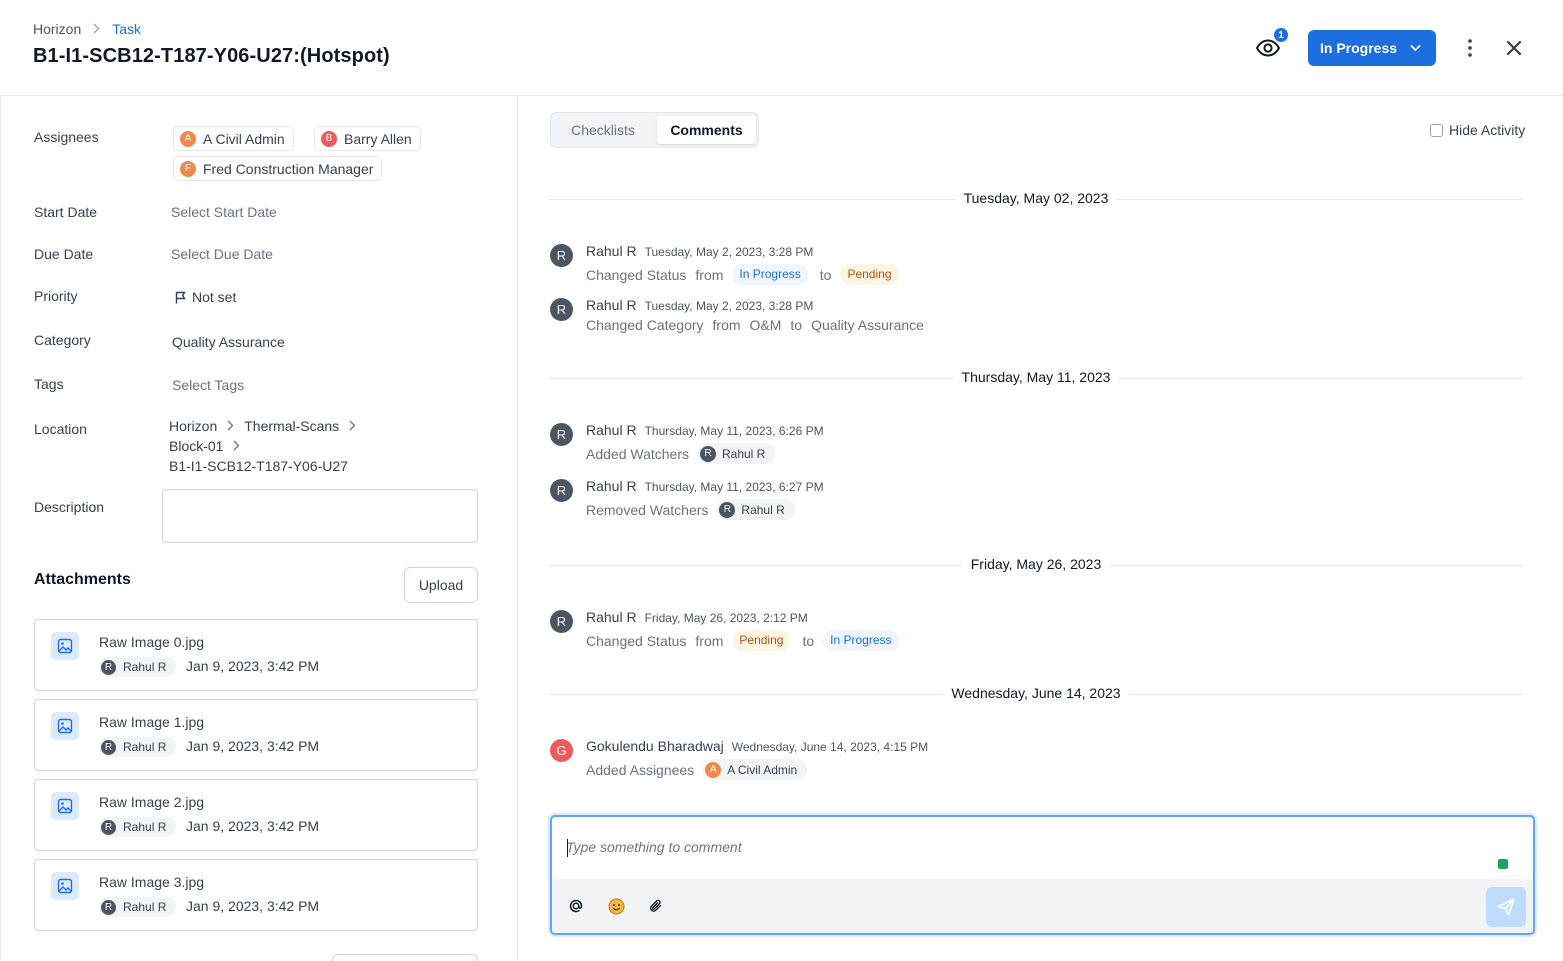 The image size is (1563, 961). Describe the element at coordinates (1271, 44) in the screenshot. I see `watch-button: 1` at that location.